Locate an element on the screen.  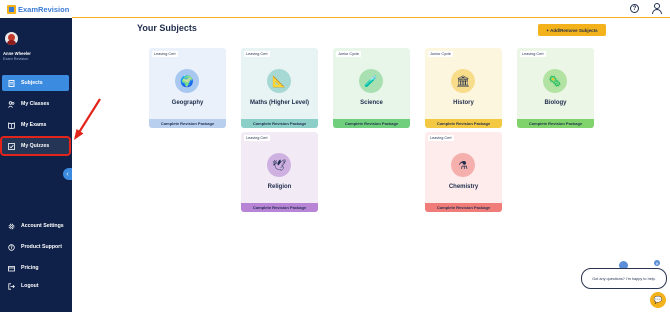
avatar is located at coordinates (11, 38).